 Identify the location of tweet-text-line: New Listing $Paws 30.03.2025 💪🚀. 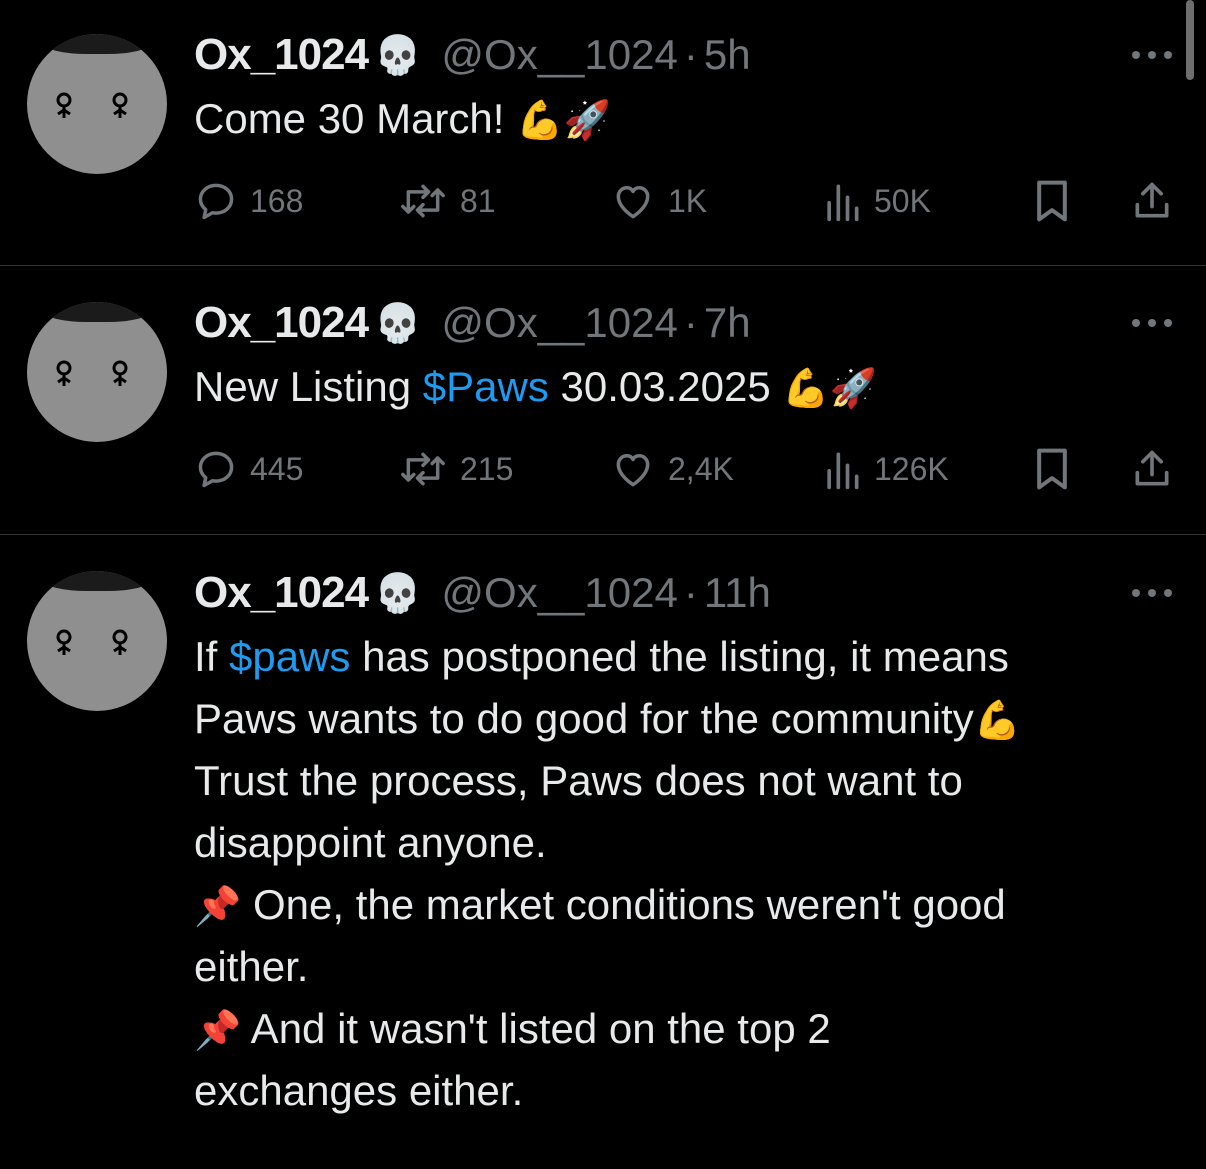
(684, 387).